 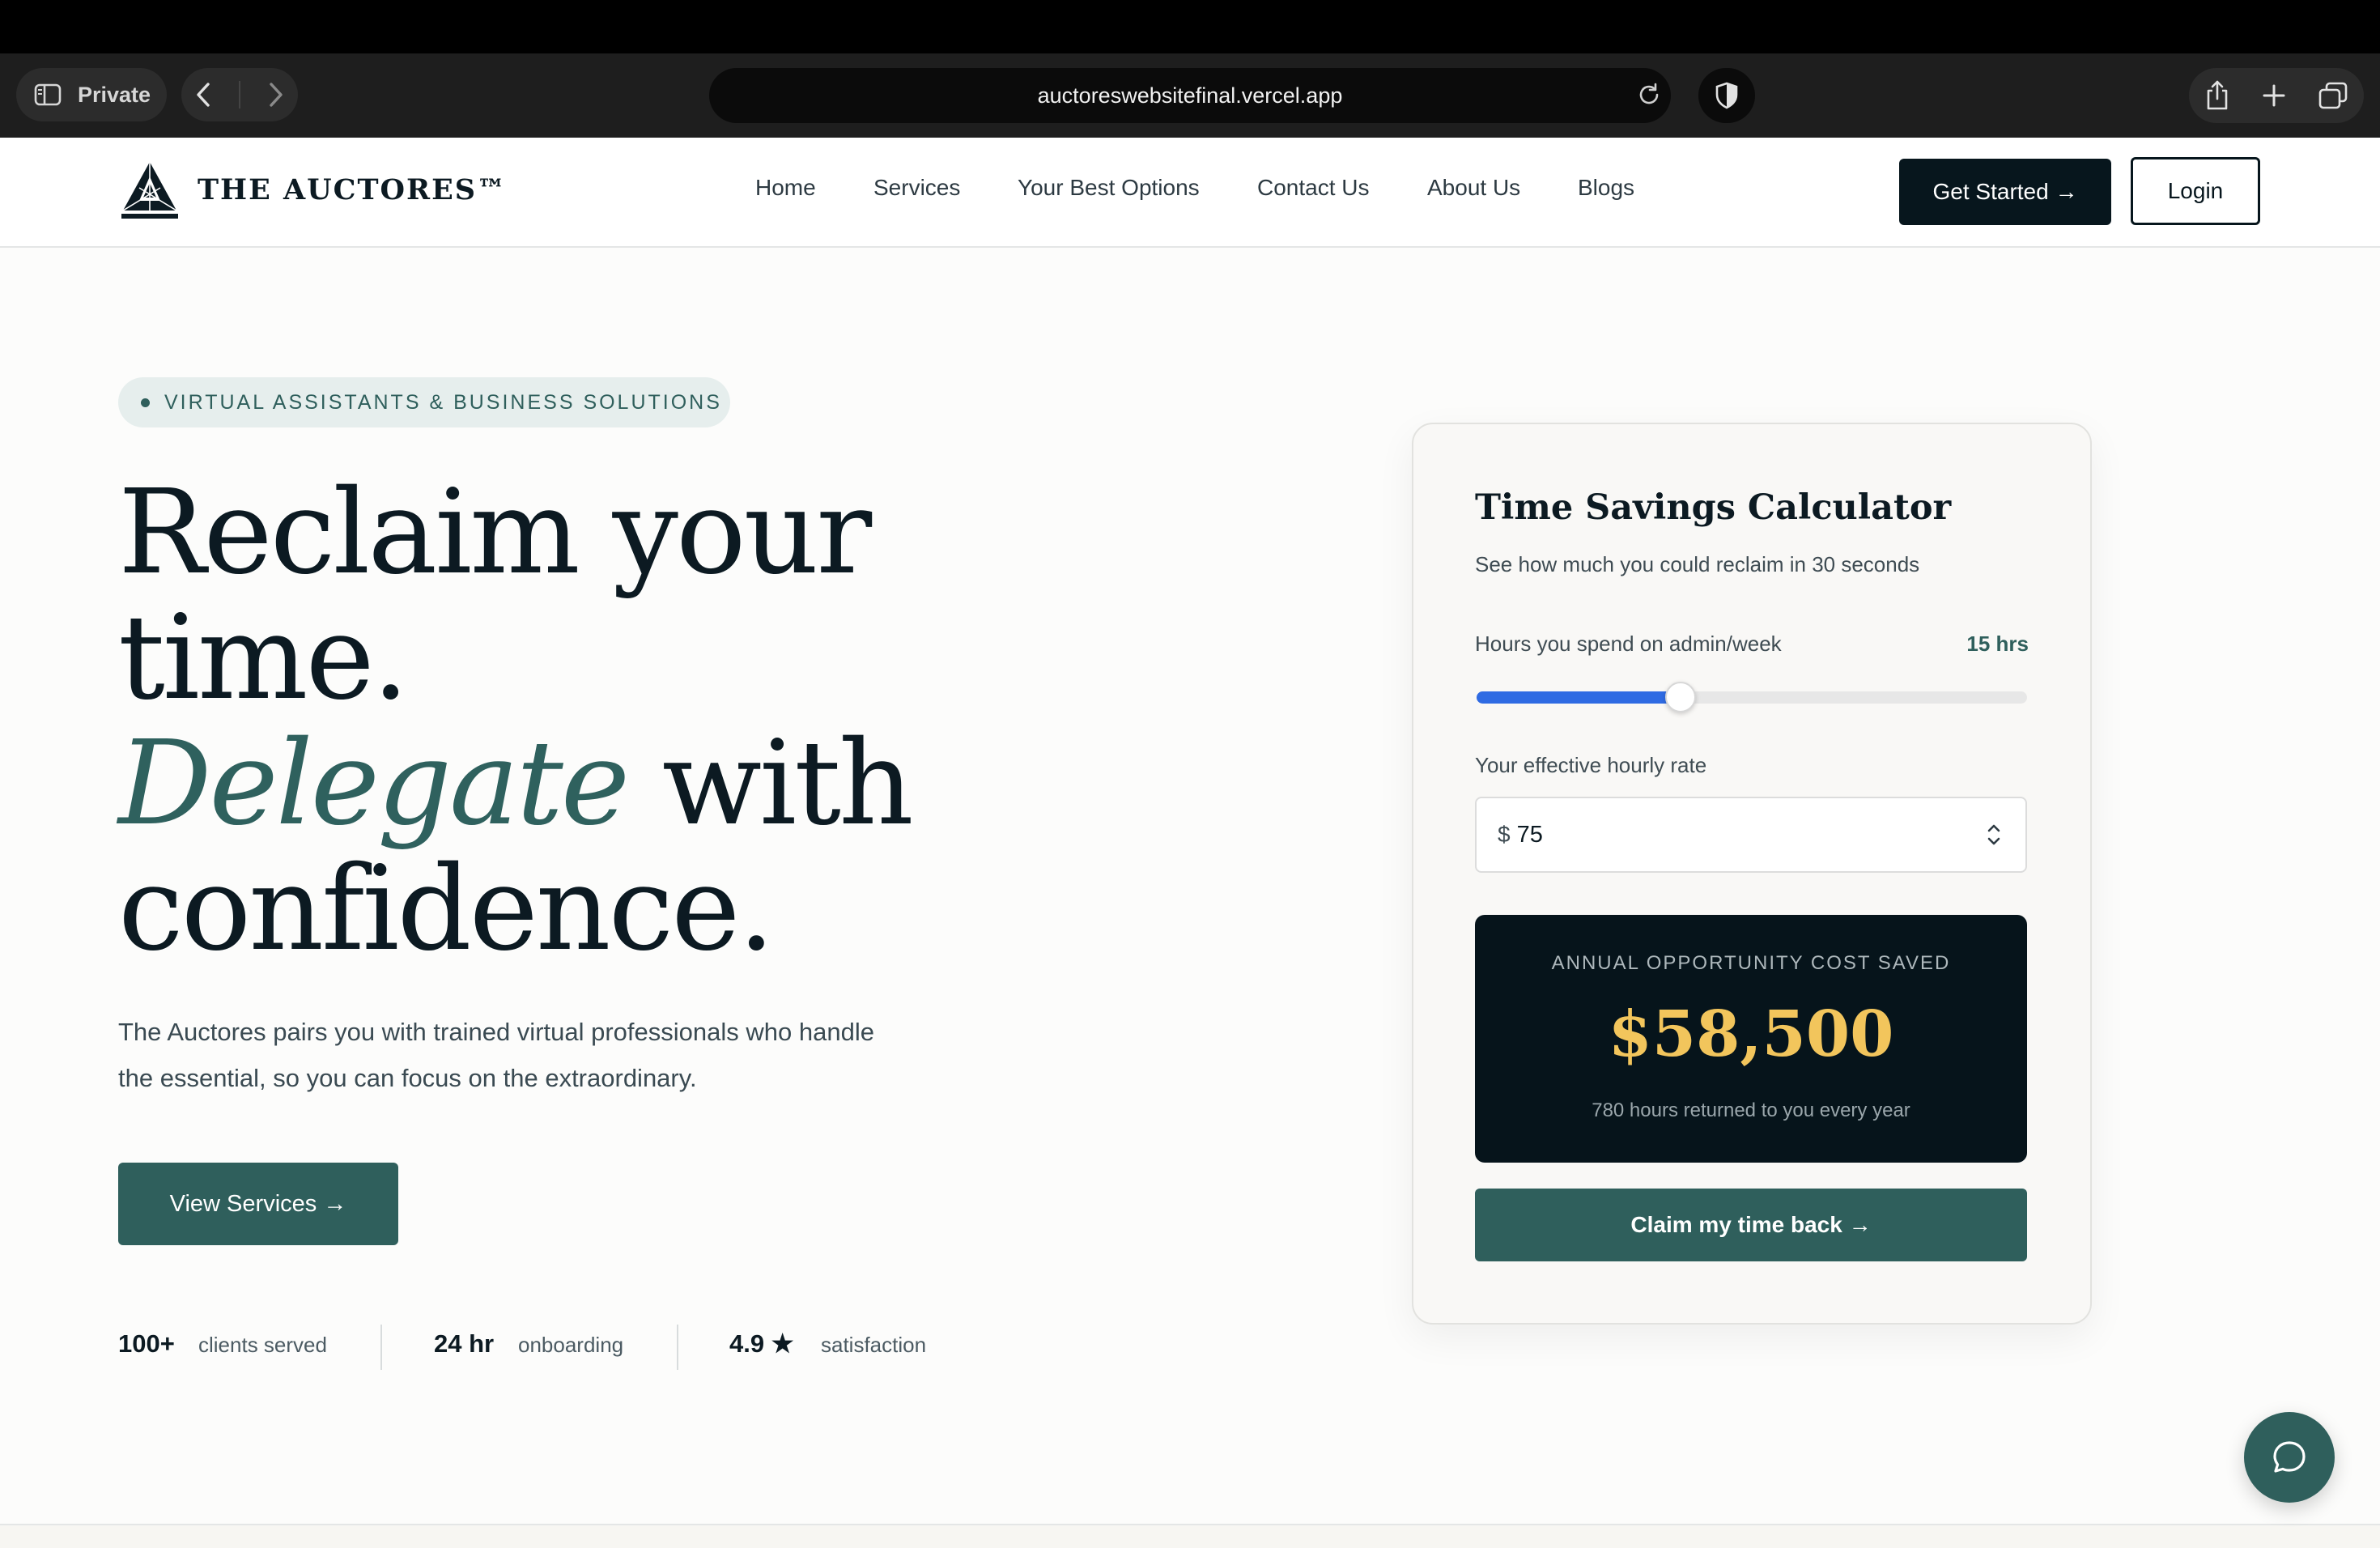 I want to click on rate-value: 75, so click(x=1529, y=835).